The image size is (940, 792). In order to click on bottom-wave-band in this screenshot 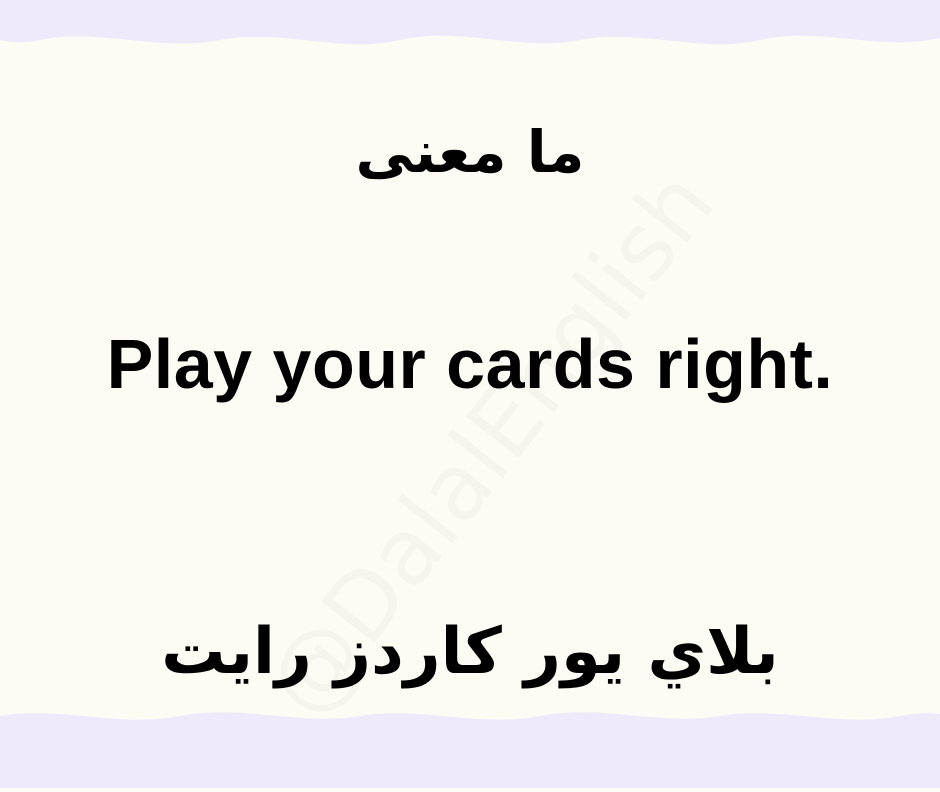, I will do `click(470, 750)`.